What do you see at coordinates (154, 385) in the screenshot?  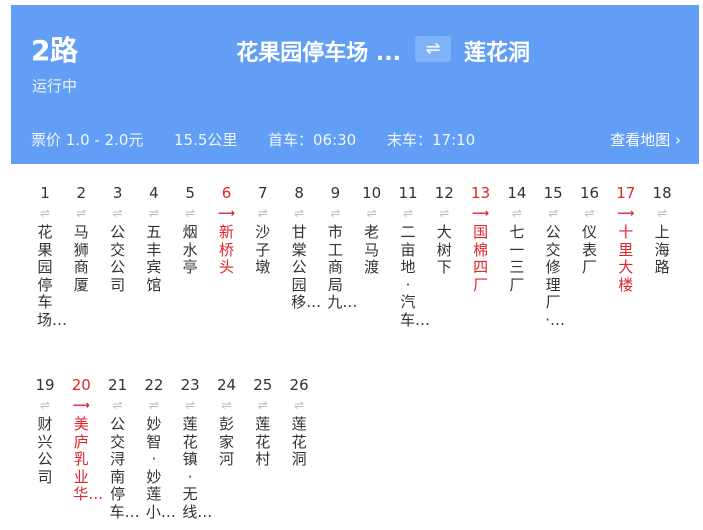 I see `stop-number: 22` at bounding box center [154, 385].